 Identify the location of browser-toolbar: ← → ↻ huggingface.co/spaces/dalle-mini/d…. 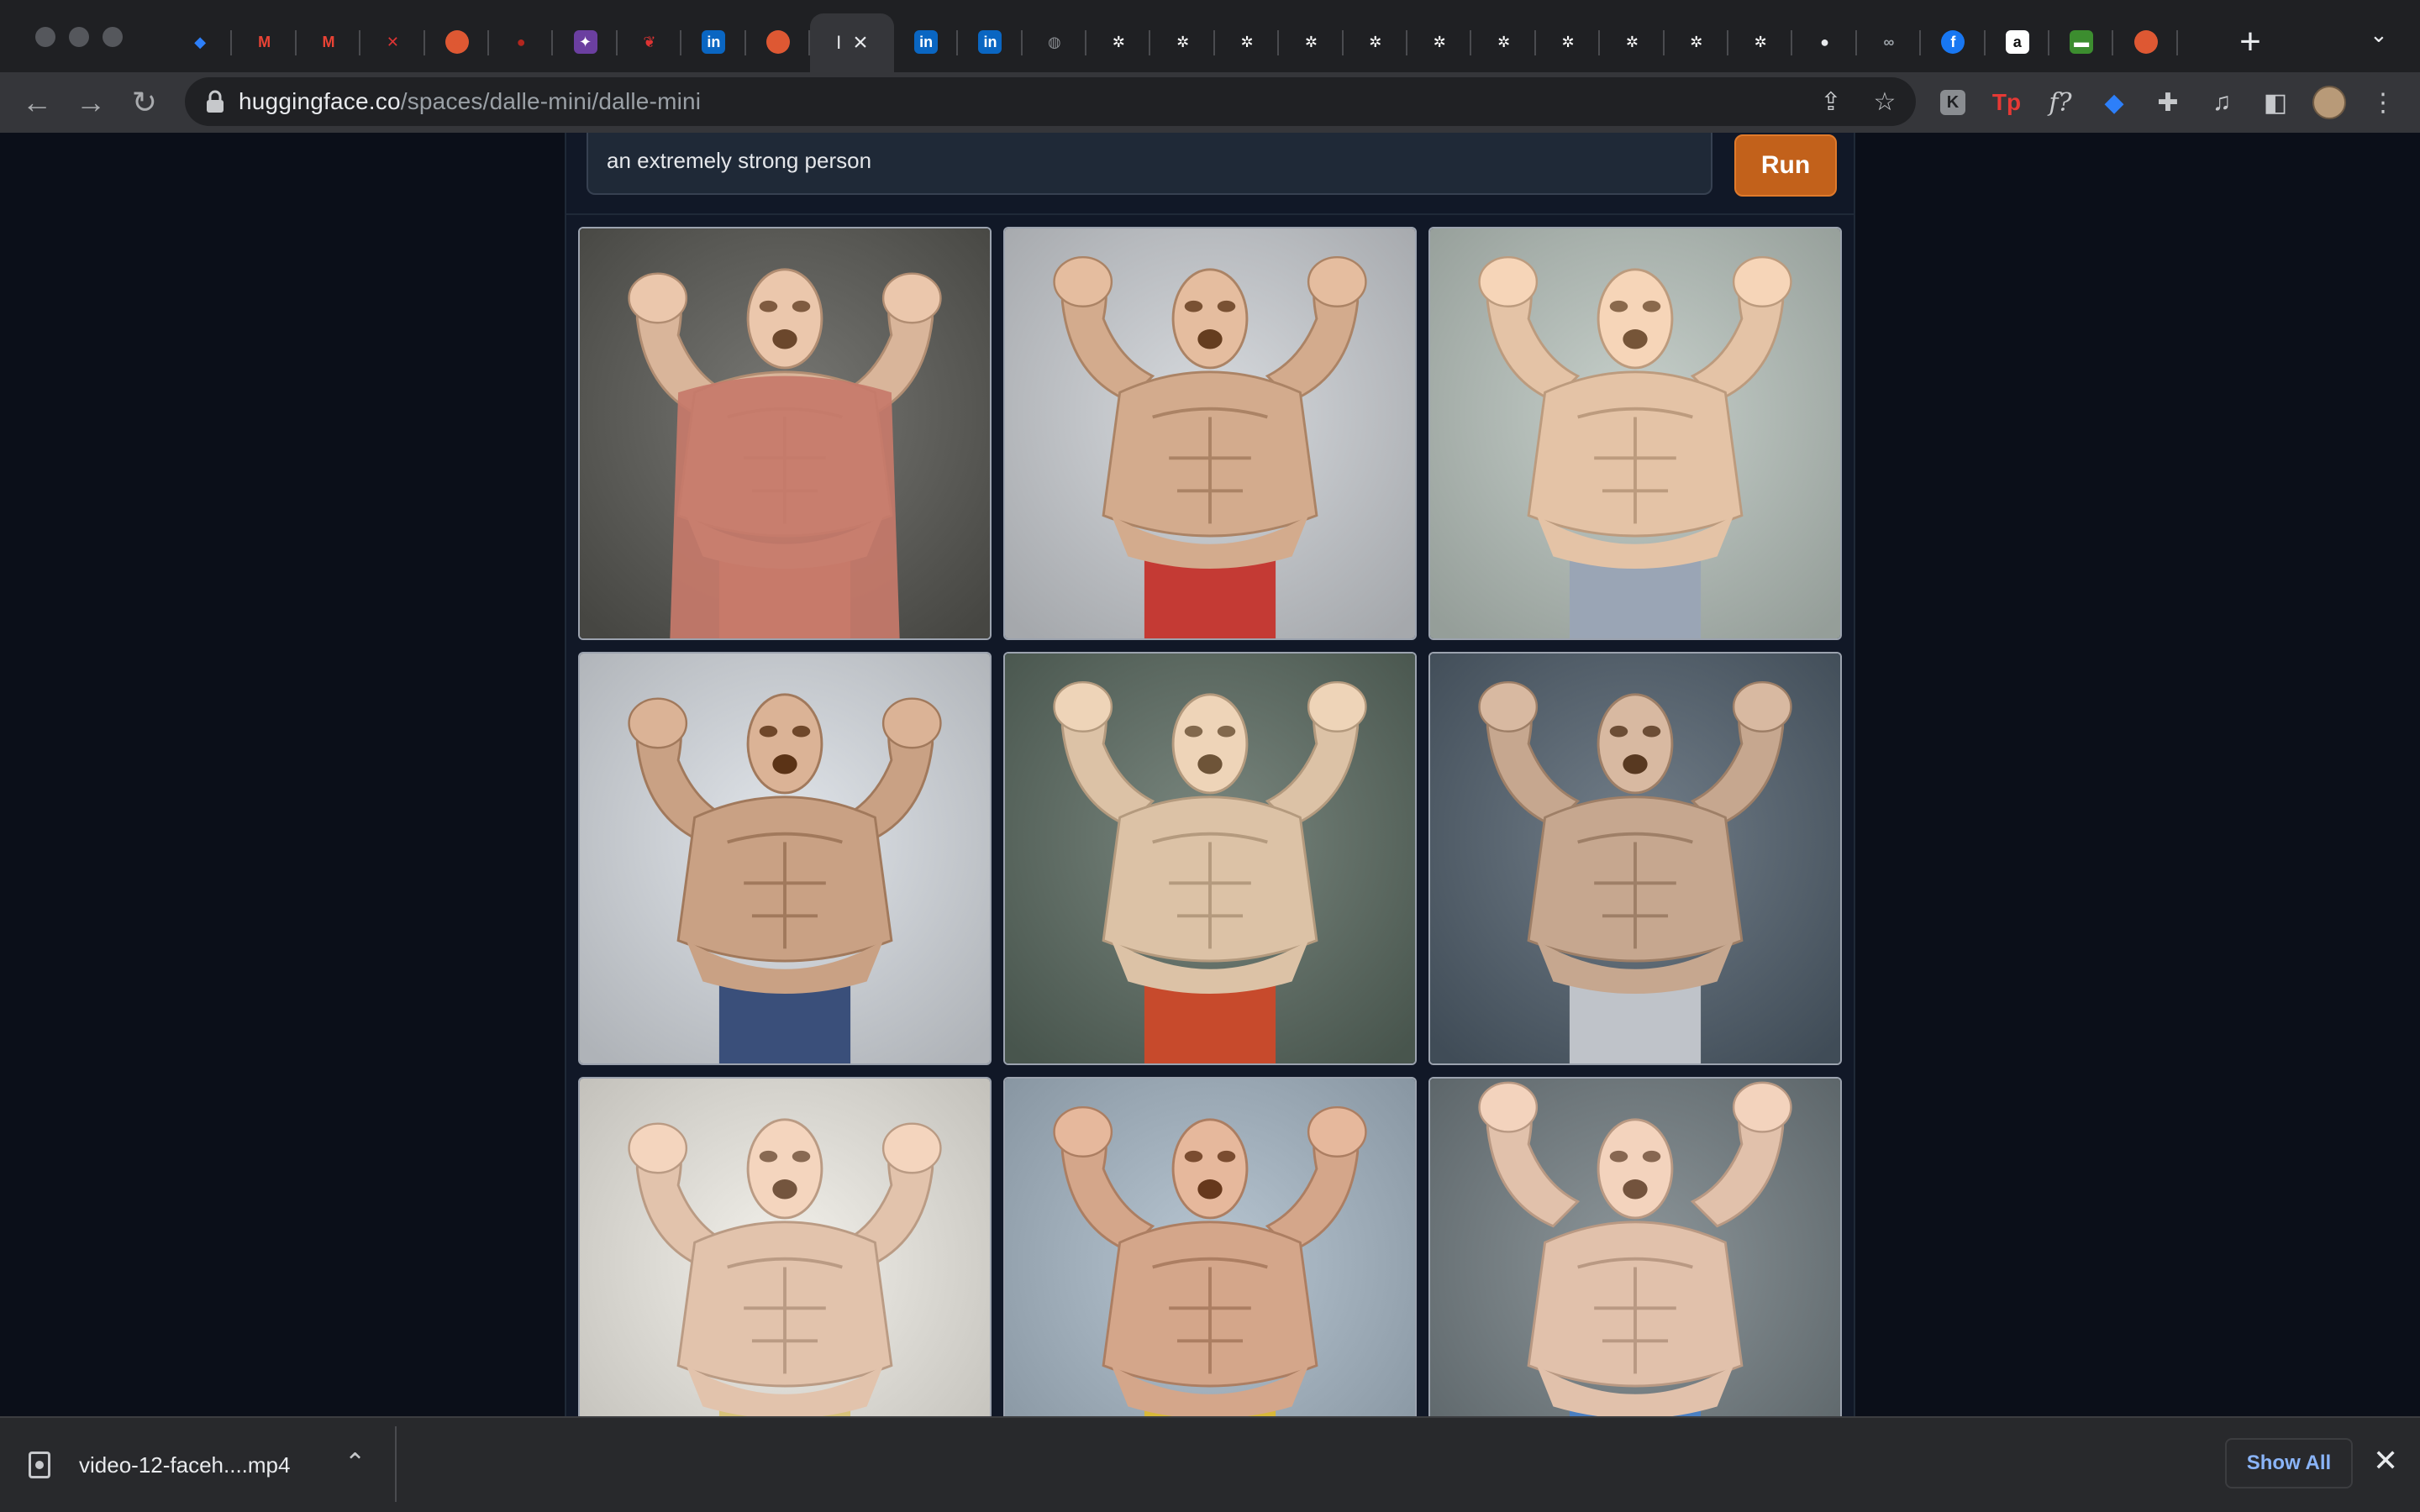
(1210, 102).